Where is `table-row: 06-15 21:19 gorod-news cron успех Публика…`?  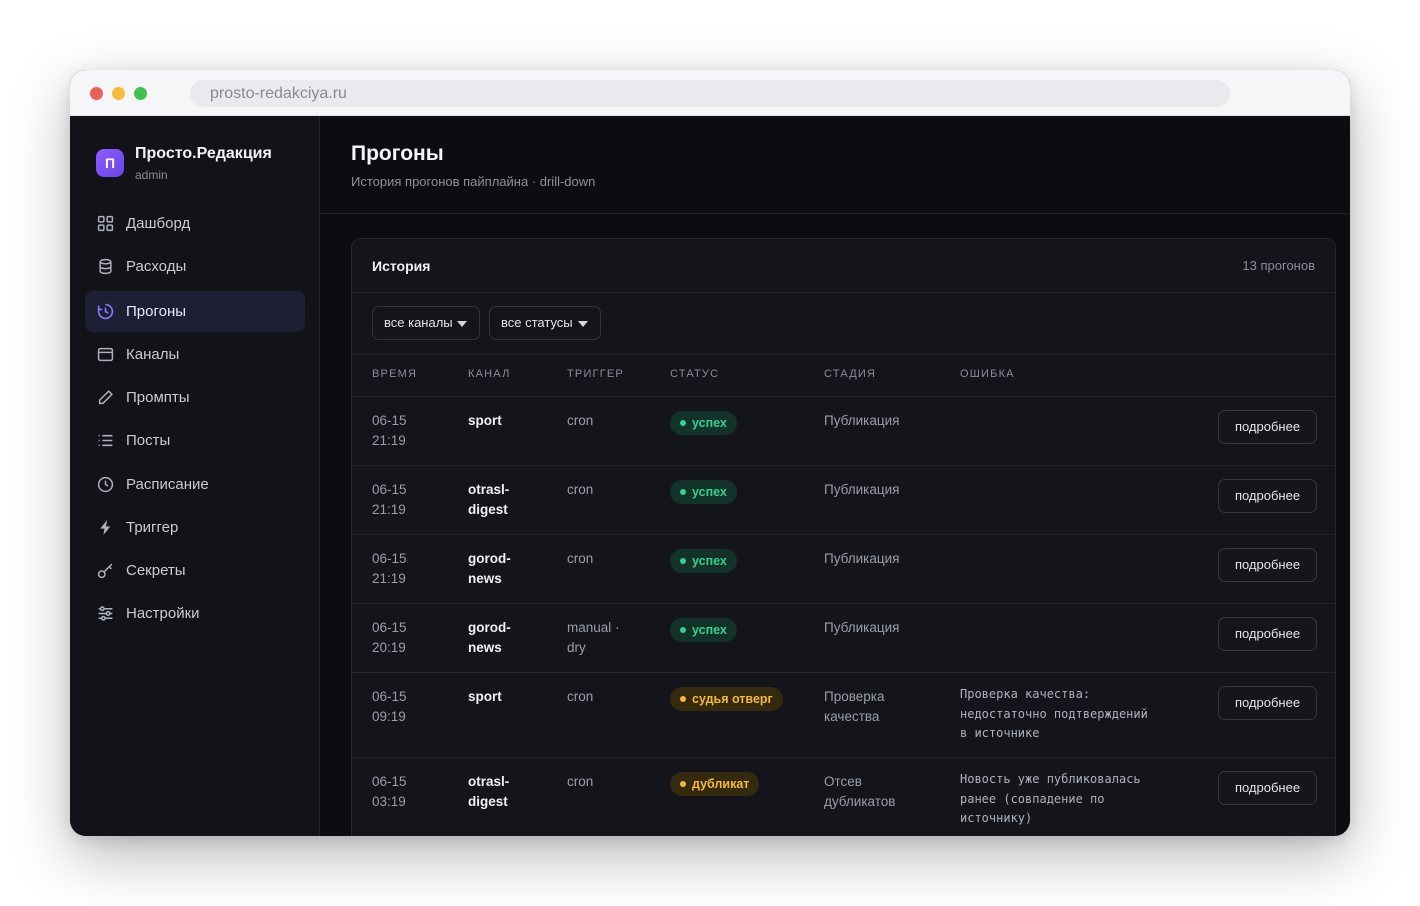
table-row: 06-15 21:19 gorod-news cron успех Публика… is located at coordinates (843, 568).